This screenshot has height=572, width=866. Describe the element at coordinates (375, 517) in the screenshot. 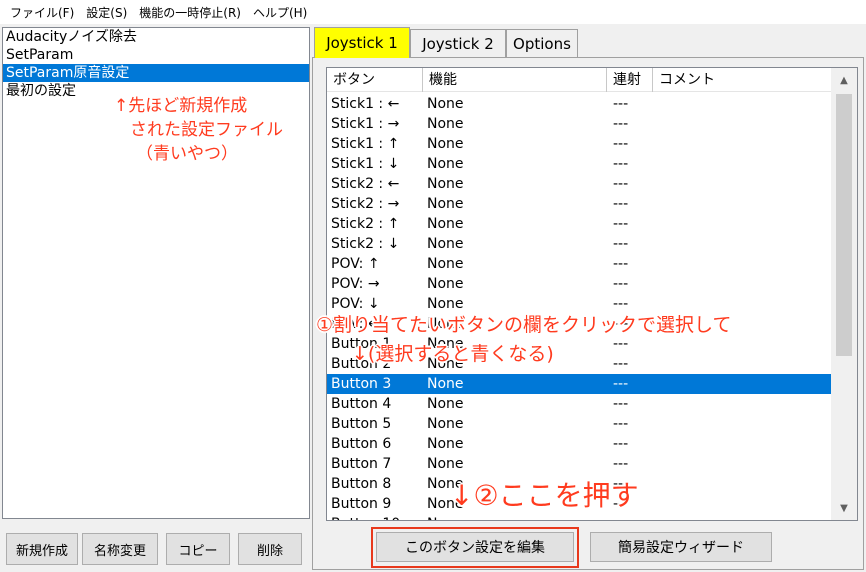

I see `row-button-name: Button 10` at that location.